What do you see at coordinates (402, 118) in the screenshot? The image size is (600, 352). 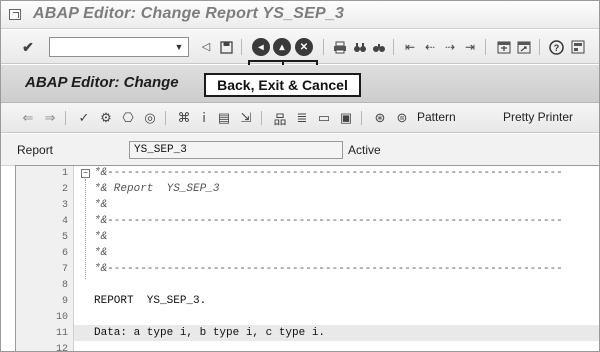 I see `external-breakpoint-icon: ⊜` at bounding box center [402, 118].